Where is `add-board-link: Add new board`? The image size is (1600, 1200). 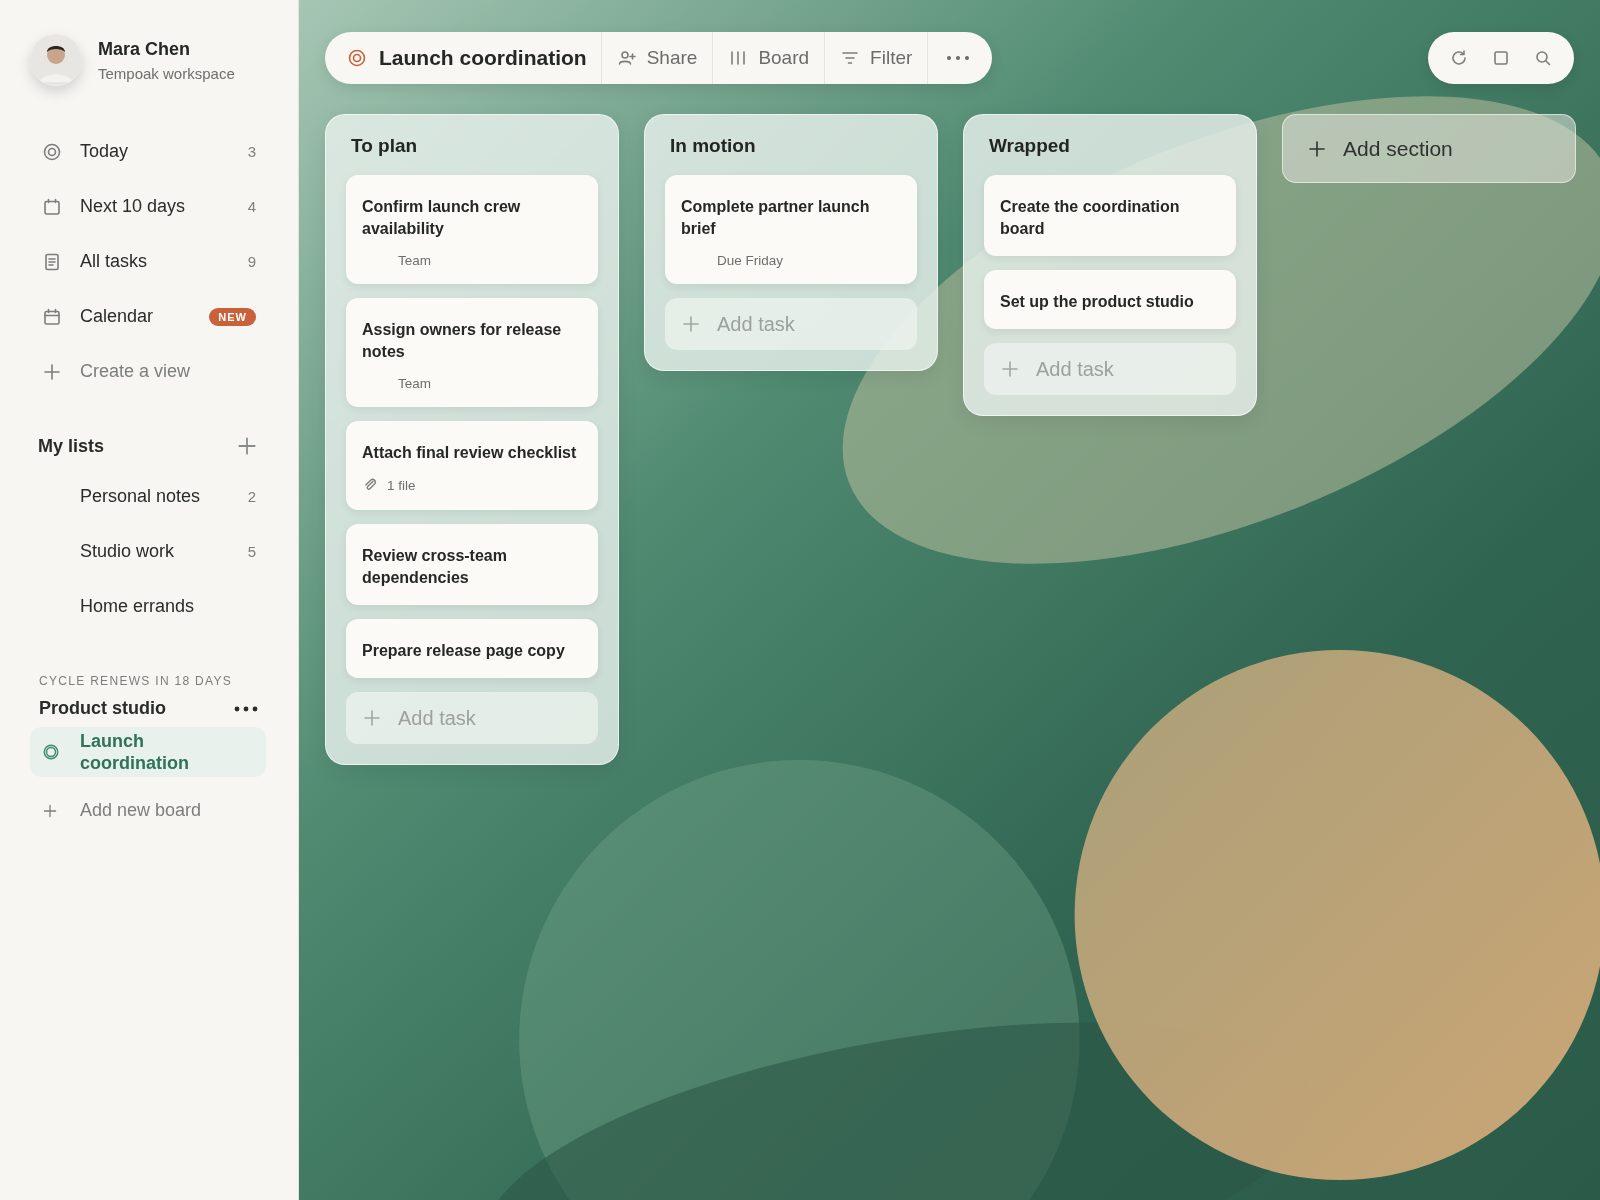 add-board-link: Add new board is located at coordinates (148, 810).